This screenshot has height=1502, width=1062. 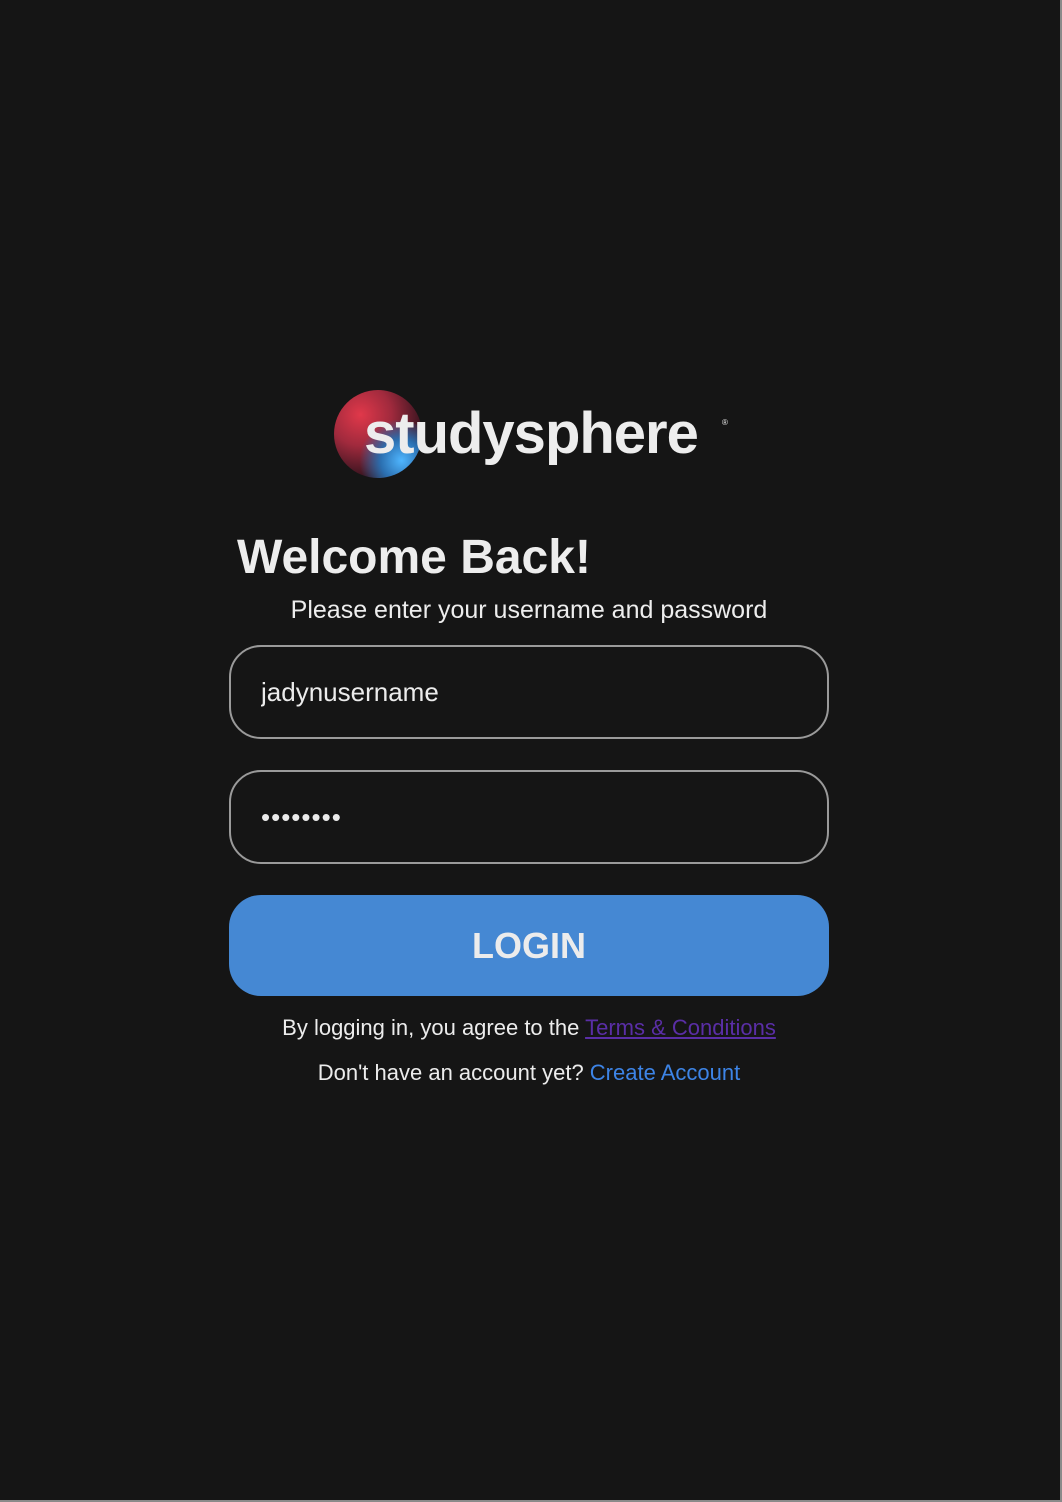 I want to click on terms-link: Terms & Conditions, so click(x=680, y=1027).